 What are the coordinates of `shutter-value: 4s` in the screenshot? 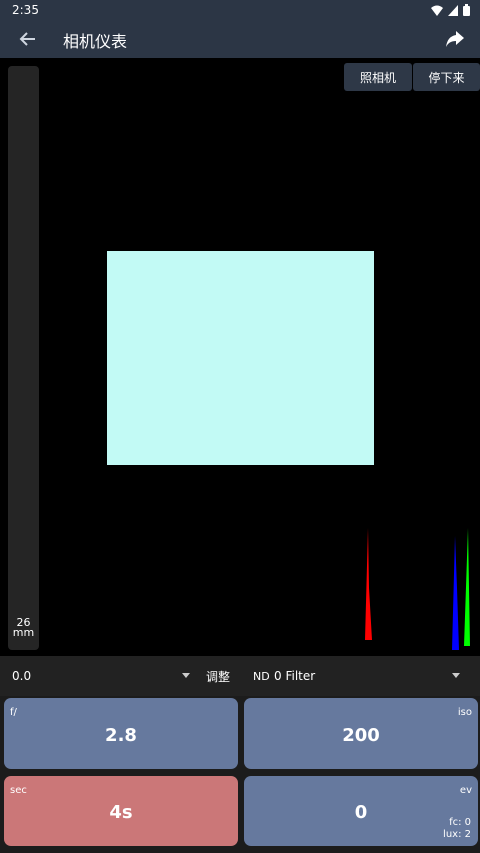 It's located at (121, 812).